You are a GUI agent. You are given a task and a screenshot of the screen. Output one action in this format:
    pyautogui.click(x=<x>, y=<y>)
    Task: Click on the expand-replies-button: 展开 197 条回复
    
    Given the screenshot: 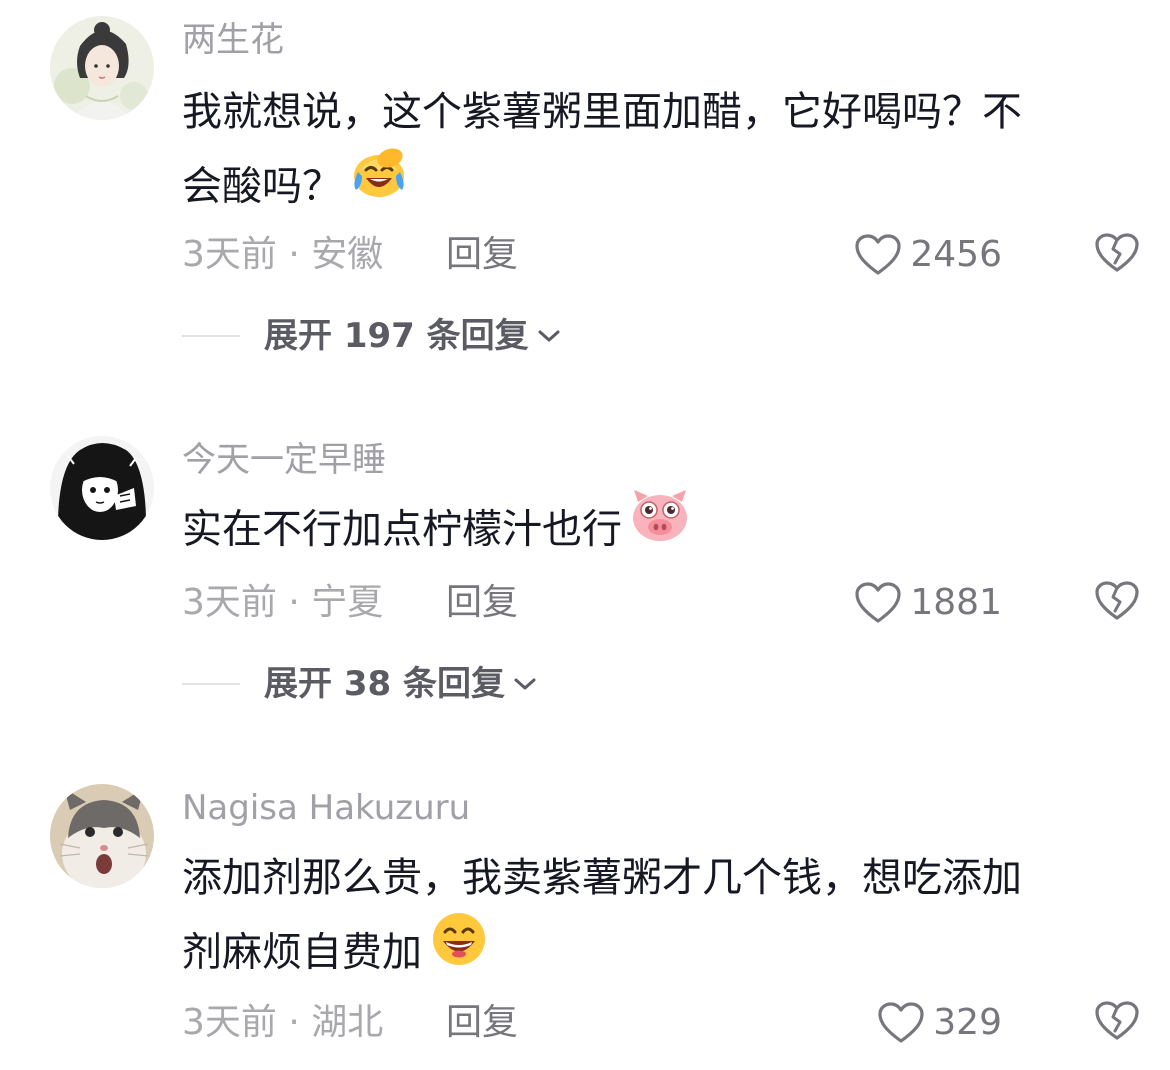 What is the action you would take?
    pyautogui.click(x=412, y=336)
    